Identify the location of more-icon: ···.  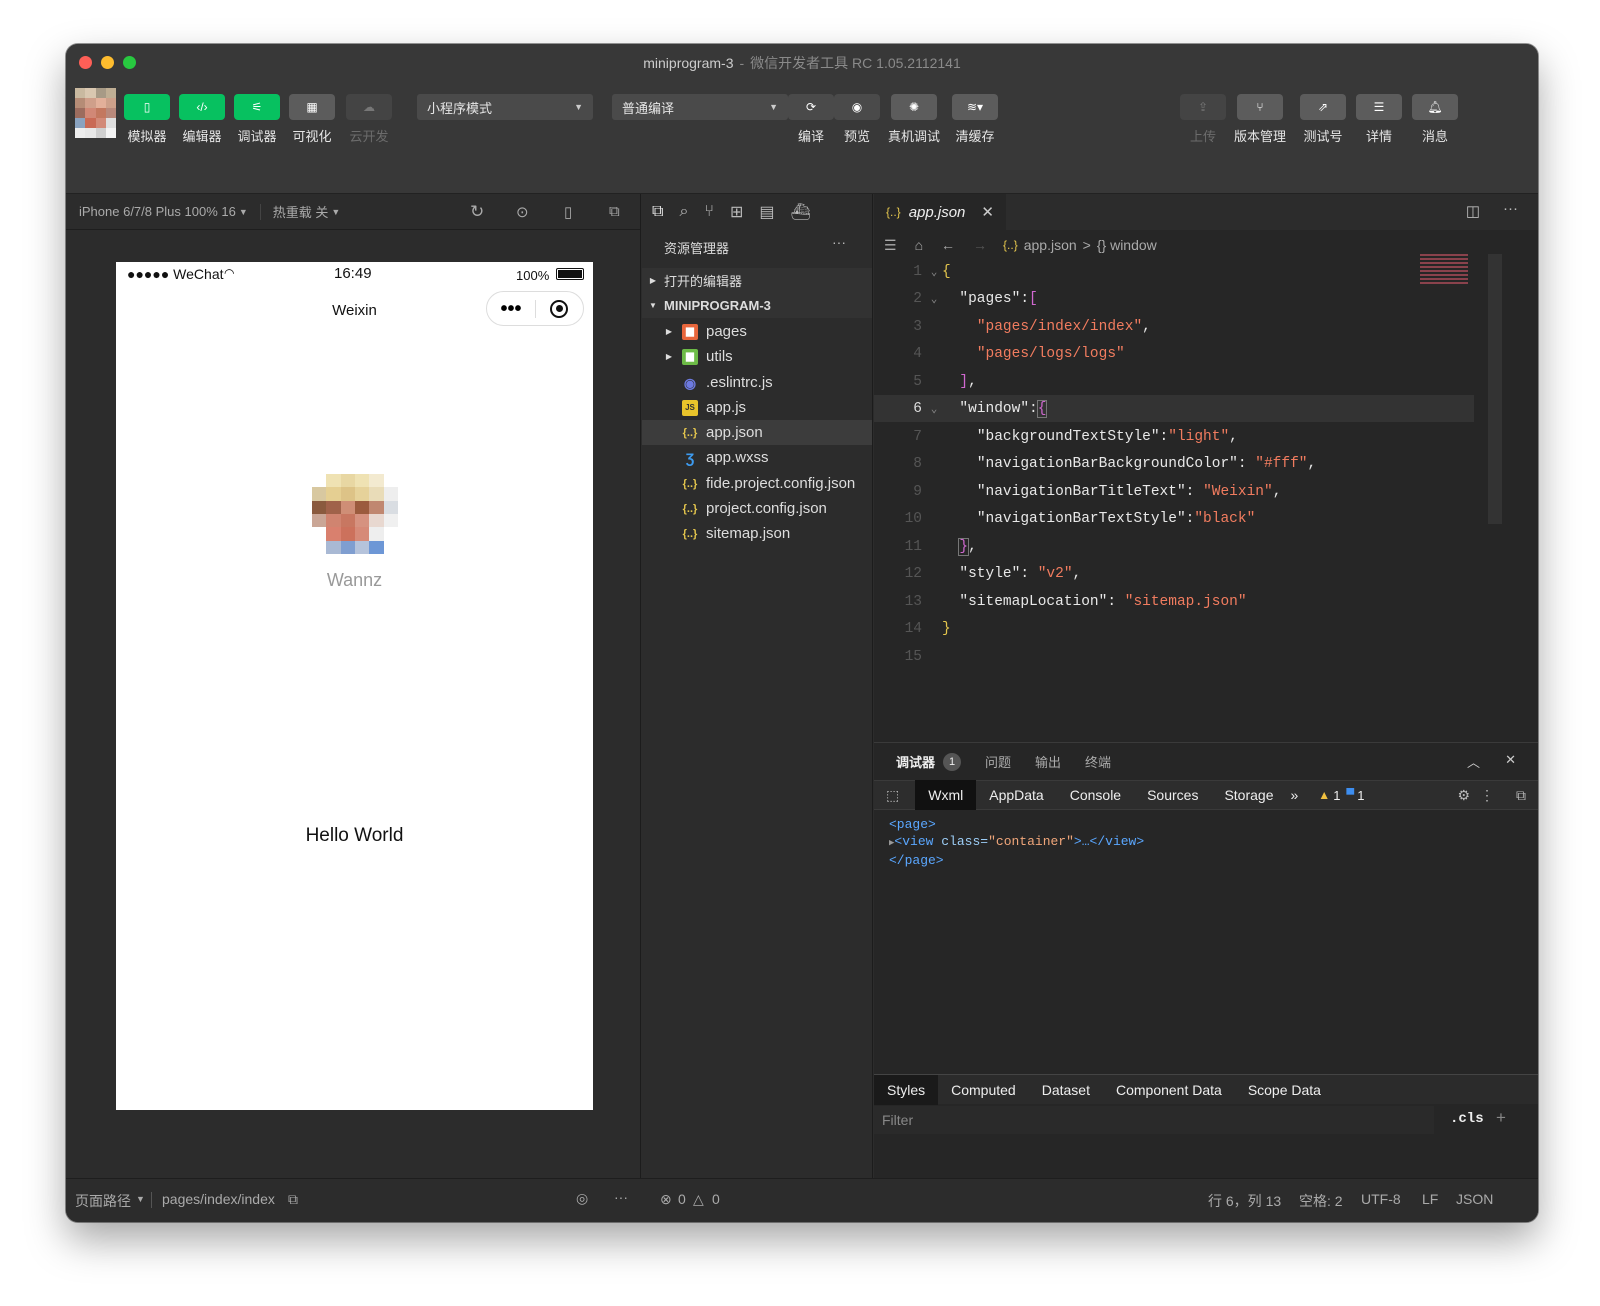
(621, 1197).